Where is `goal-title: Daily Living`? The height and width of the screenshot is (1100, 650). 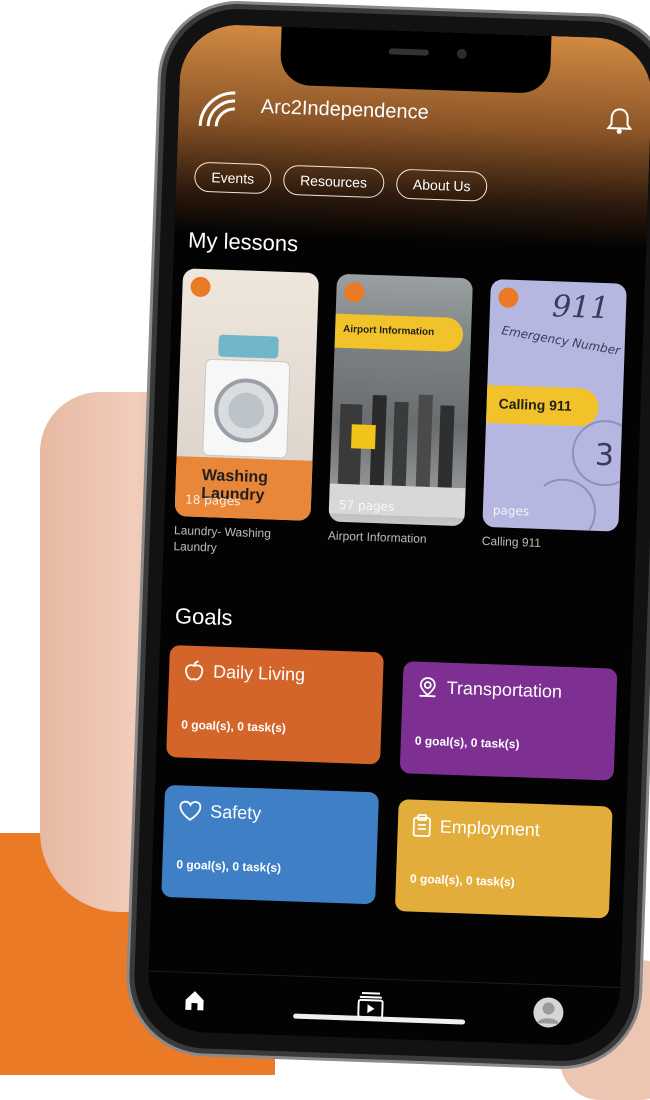 goal-title: Daily Living is located at coordinates (259, 673).